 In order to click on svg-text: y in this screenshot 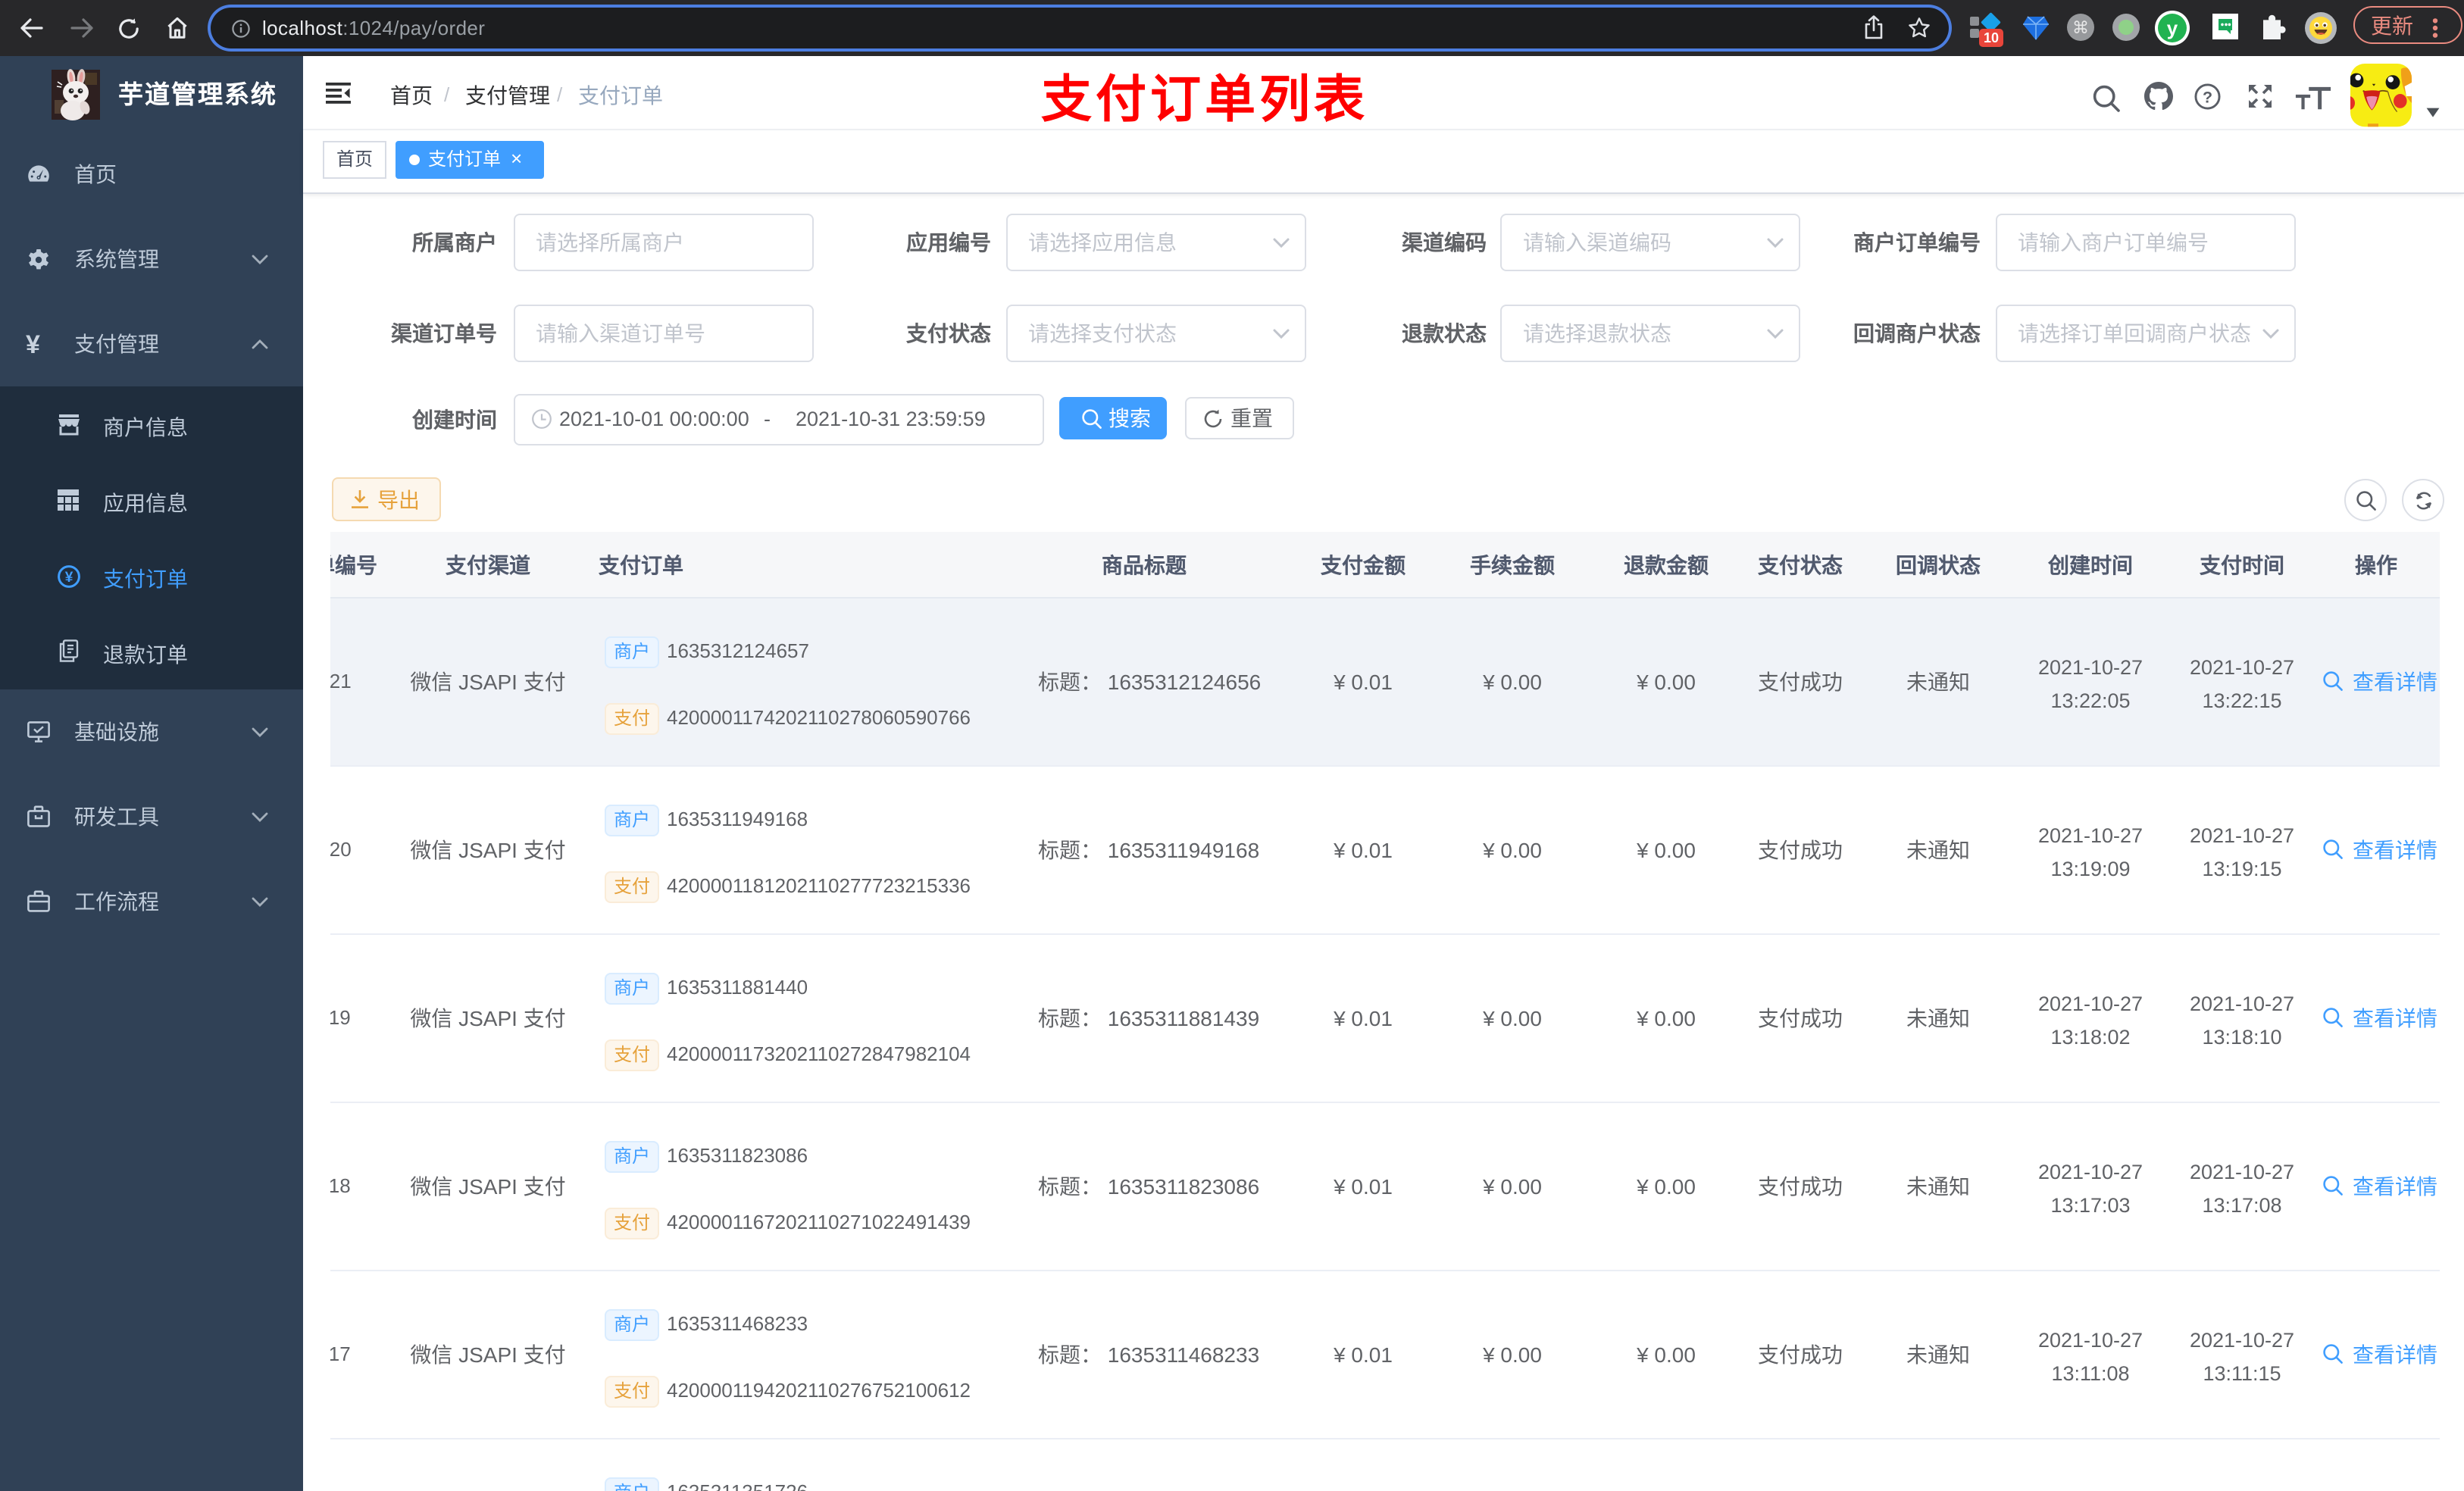, I will do `click(2172, 28)`.